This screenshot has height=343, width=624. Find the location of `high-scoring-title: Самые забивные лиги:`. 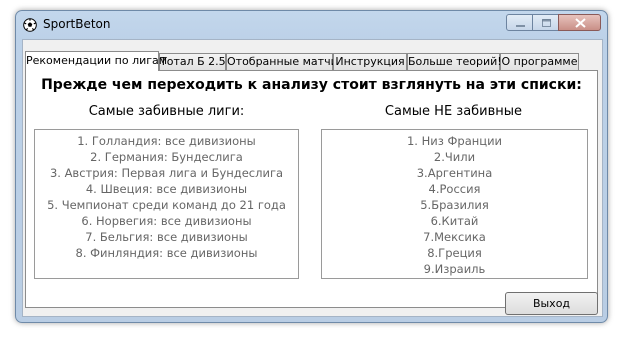

high-scoring-title: Самые забивные лиги: is located at coordinates (166, 111).